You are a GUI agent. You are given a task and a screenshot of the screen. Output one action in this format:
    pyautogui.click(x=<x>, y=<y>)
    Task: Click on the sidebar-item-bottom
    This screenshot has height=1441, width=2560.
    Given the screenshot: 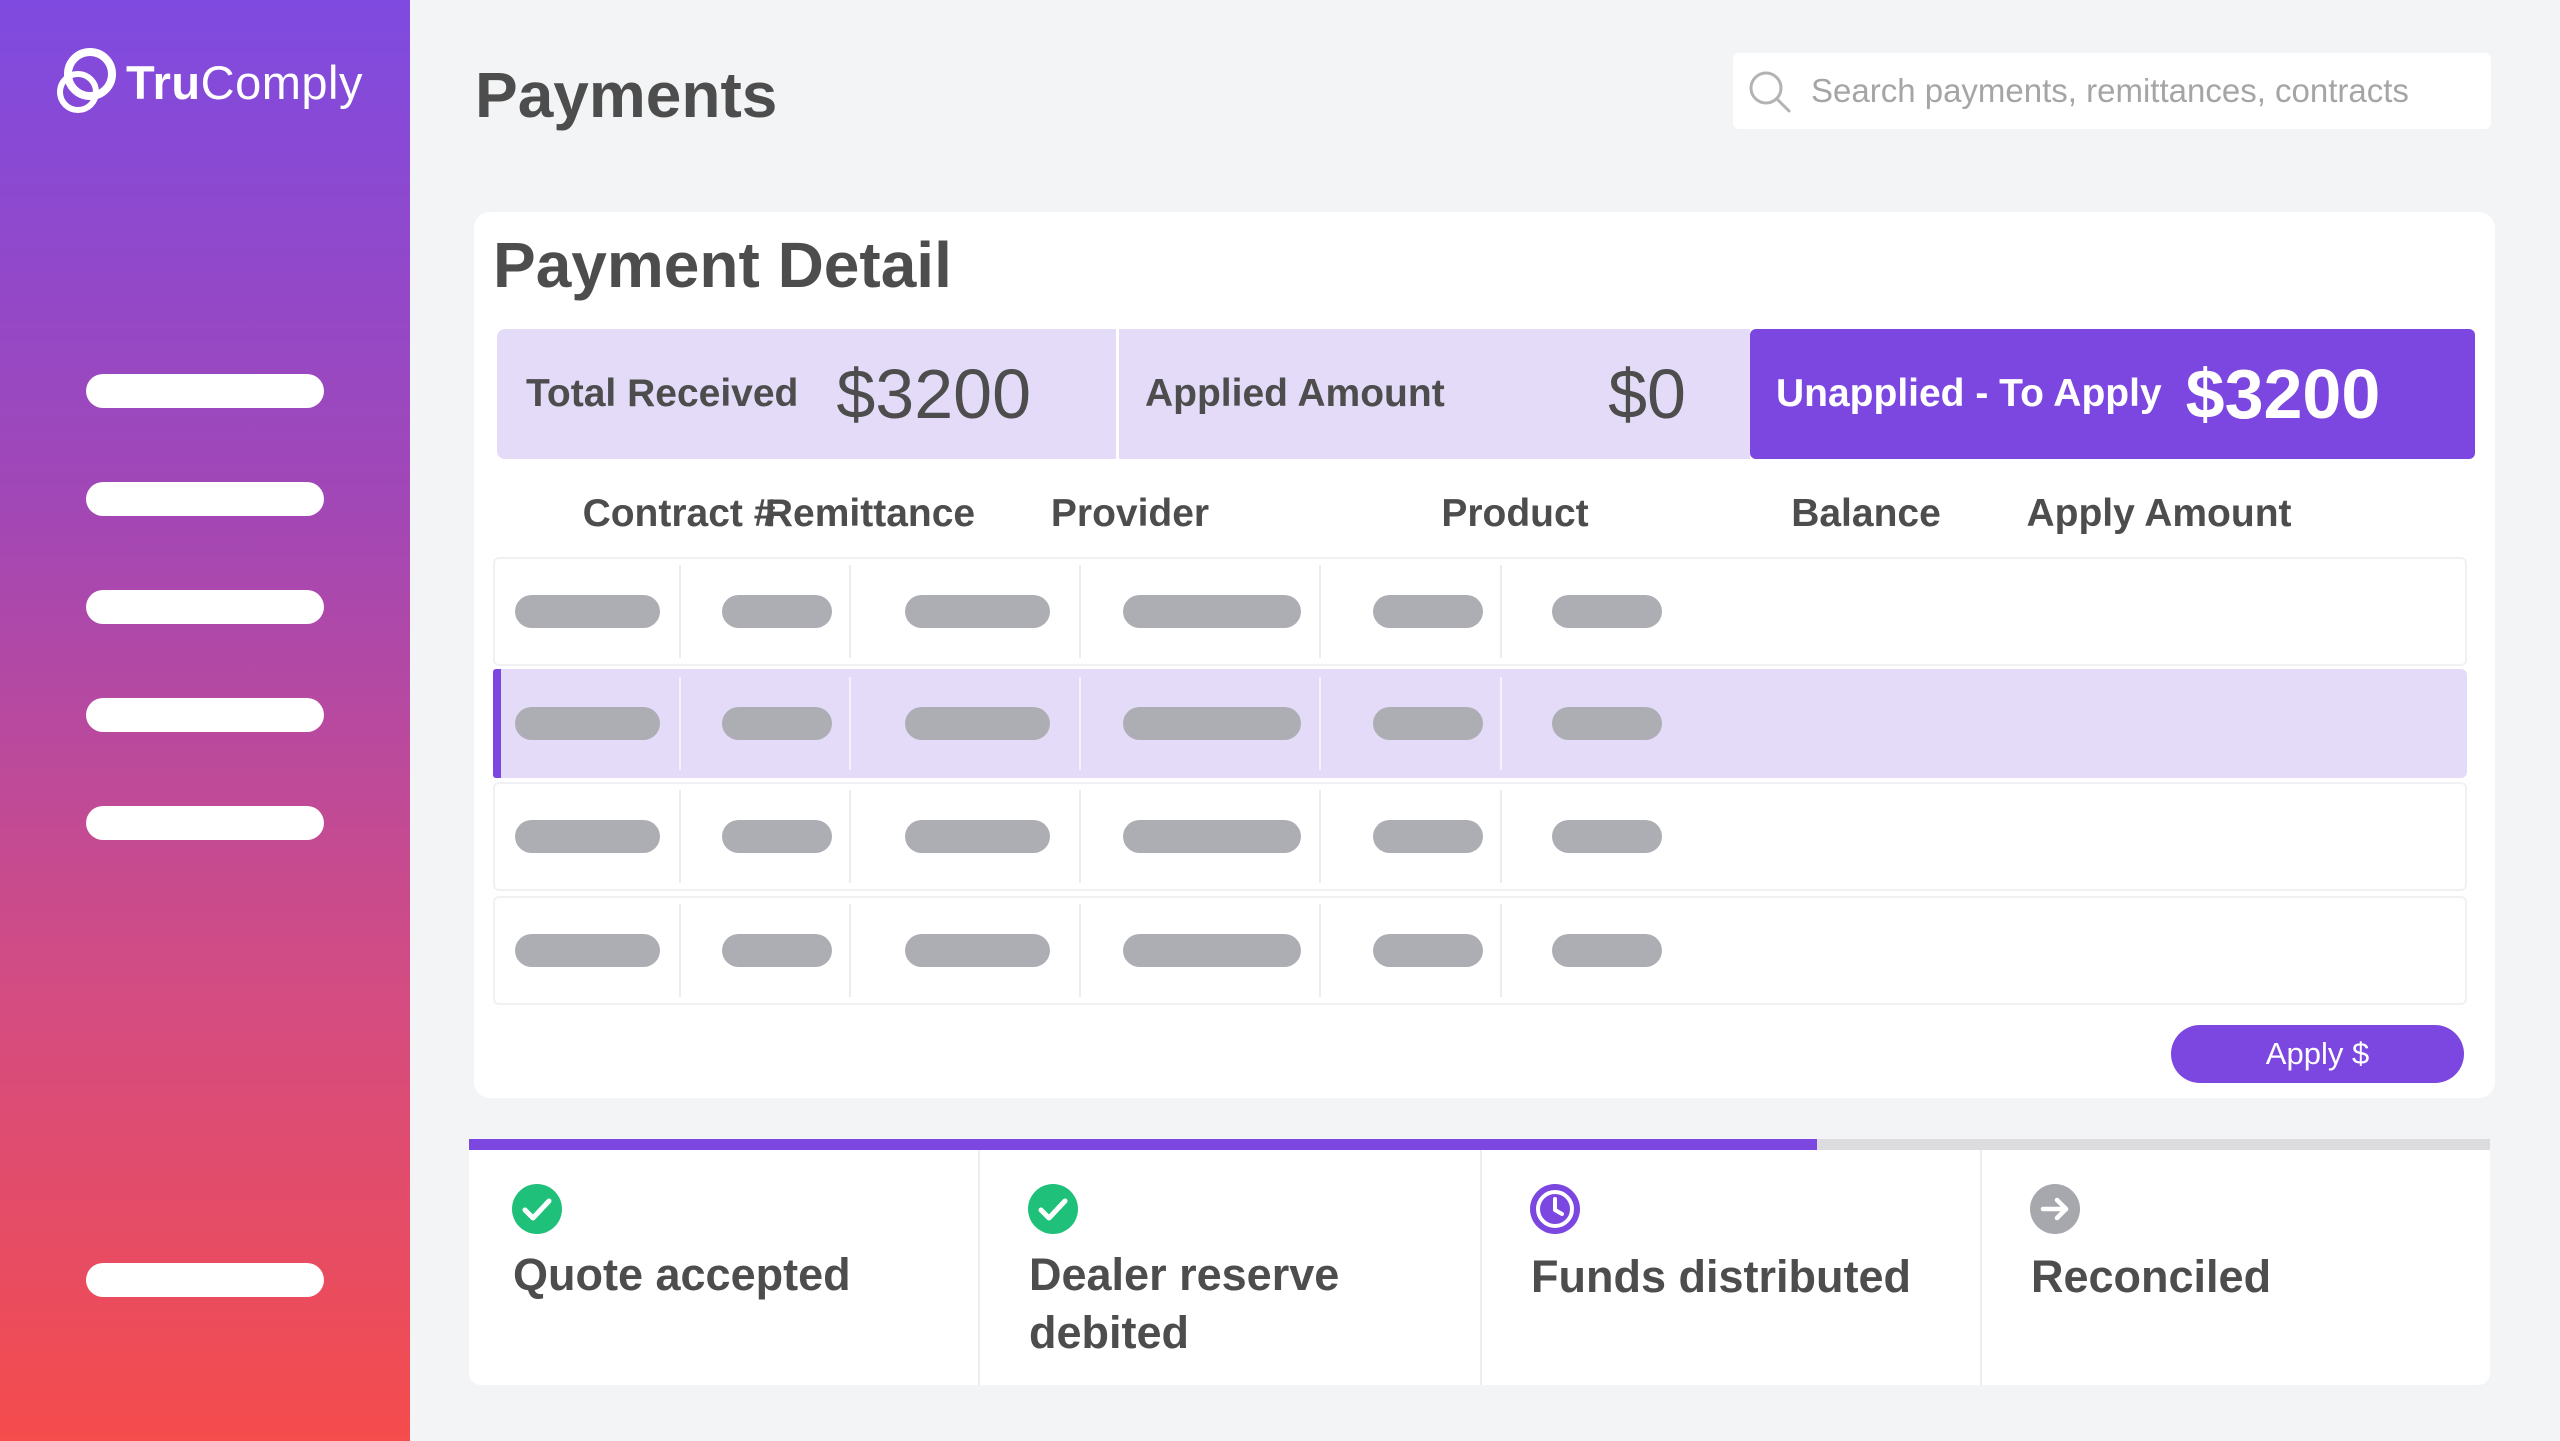 What is the action you would take?
    pyautogui.click(x=205, y=1280)
    